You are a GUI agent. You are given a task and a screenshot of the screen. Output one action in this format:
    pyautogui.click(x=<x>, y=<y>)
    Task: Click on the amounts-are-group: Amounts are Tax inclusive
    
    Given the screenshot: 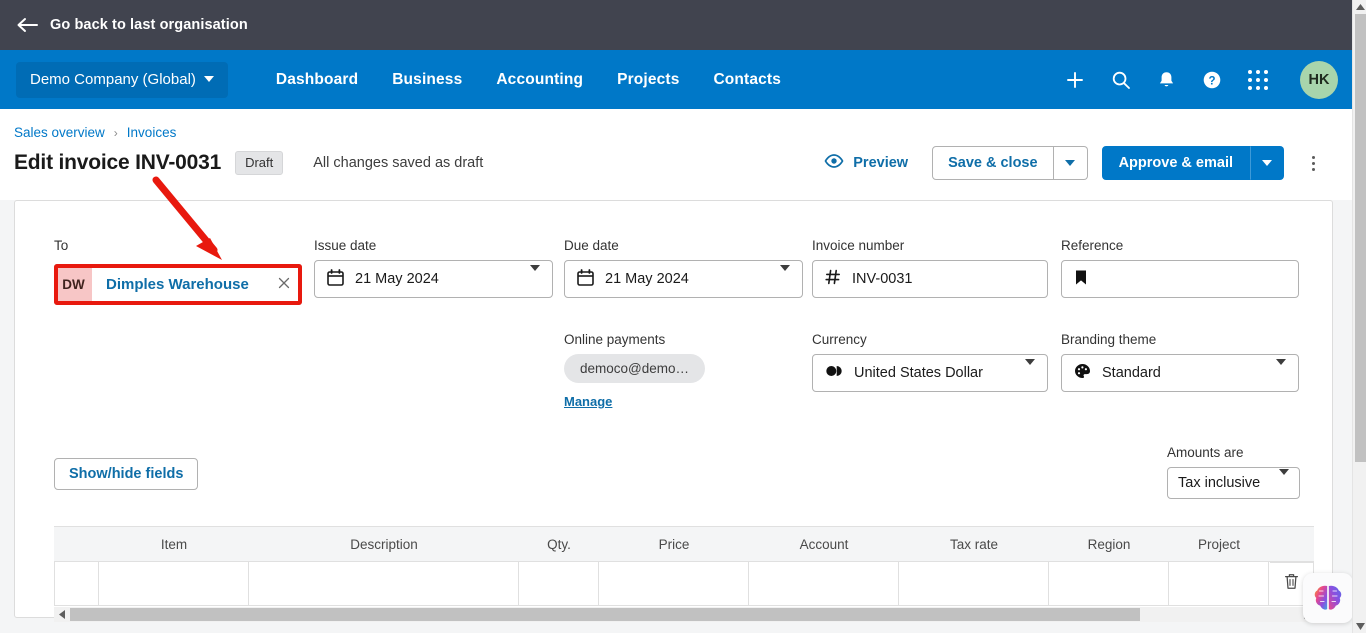 What is the action you would take?
    pyautogui.click(x=1233, y=472)
    